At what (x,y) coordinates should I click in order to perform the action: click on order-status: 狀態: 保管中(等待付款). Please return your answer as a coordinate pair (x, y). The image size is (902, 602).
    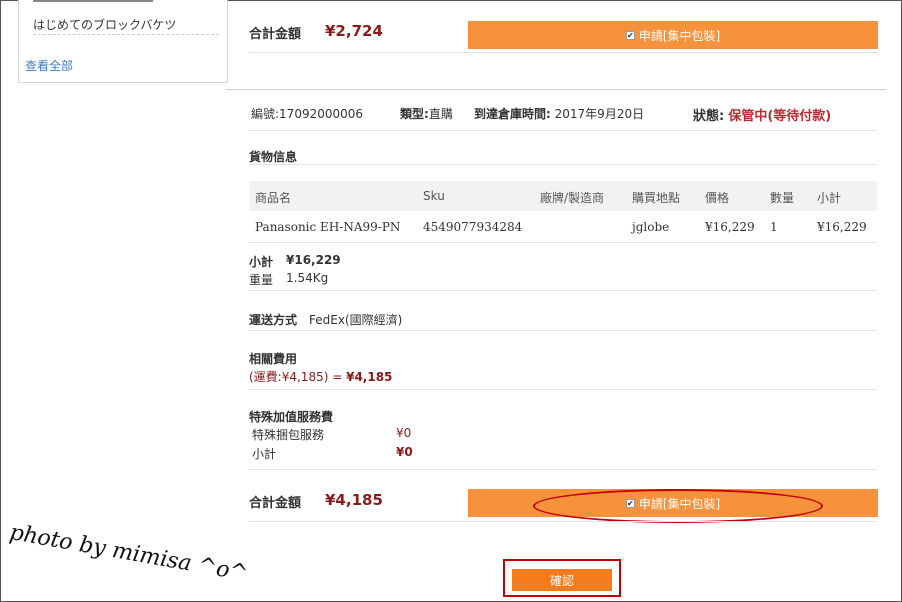
    Looking at the image, I should click on (762, 116).